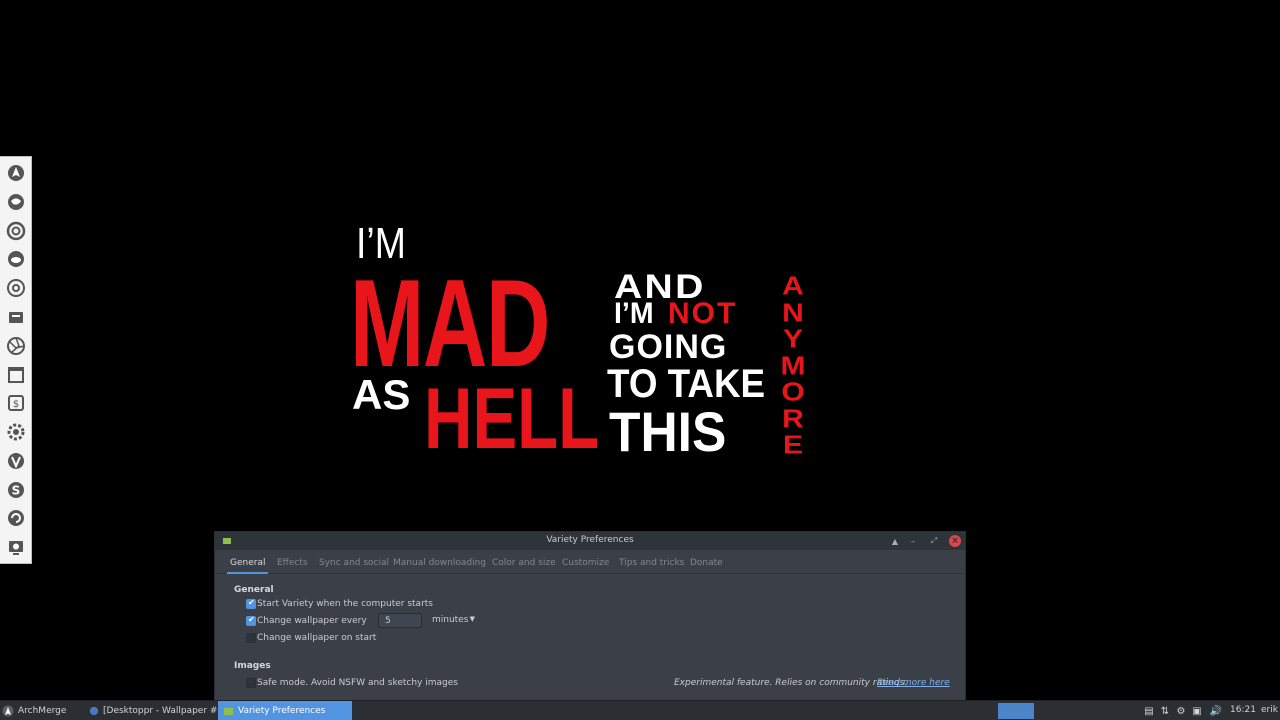 The width and height of the screenshot is (1280, 720). I want to click on wallpaper-word-going: GOING, so click(668, 347).